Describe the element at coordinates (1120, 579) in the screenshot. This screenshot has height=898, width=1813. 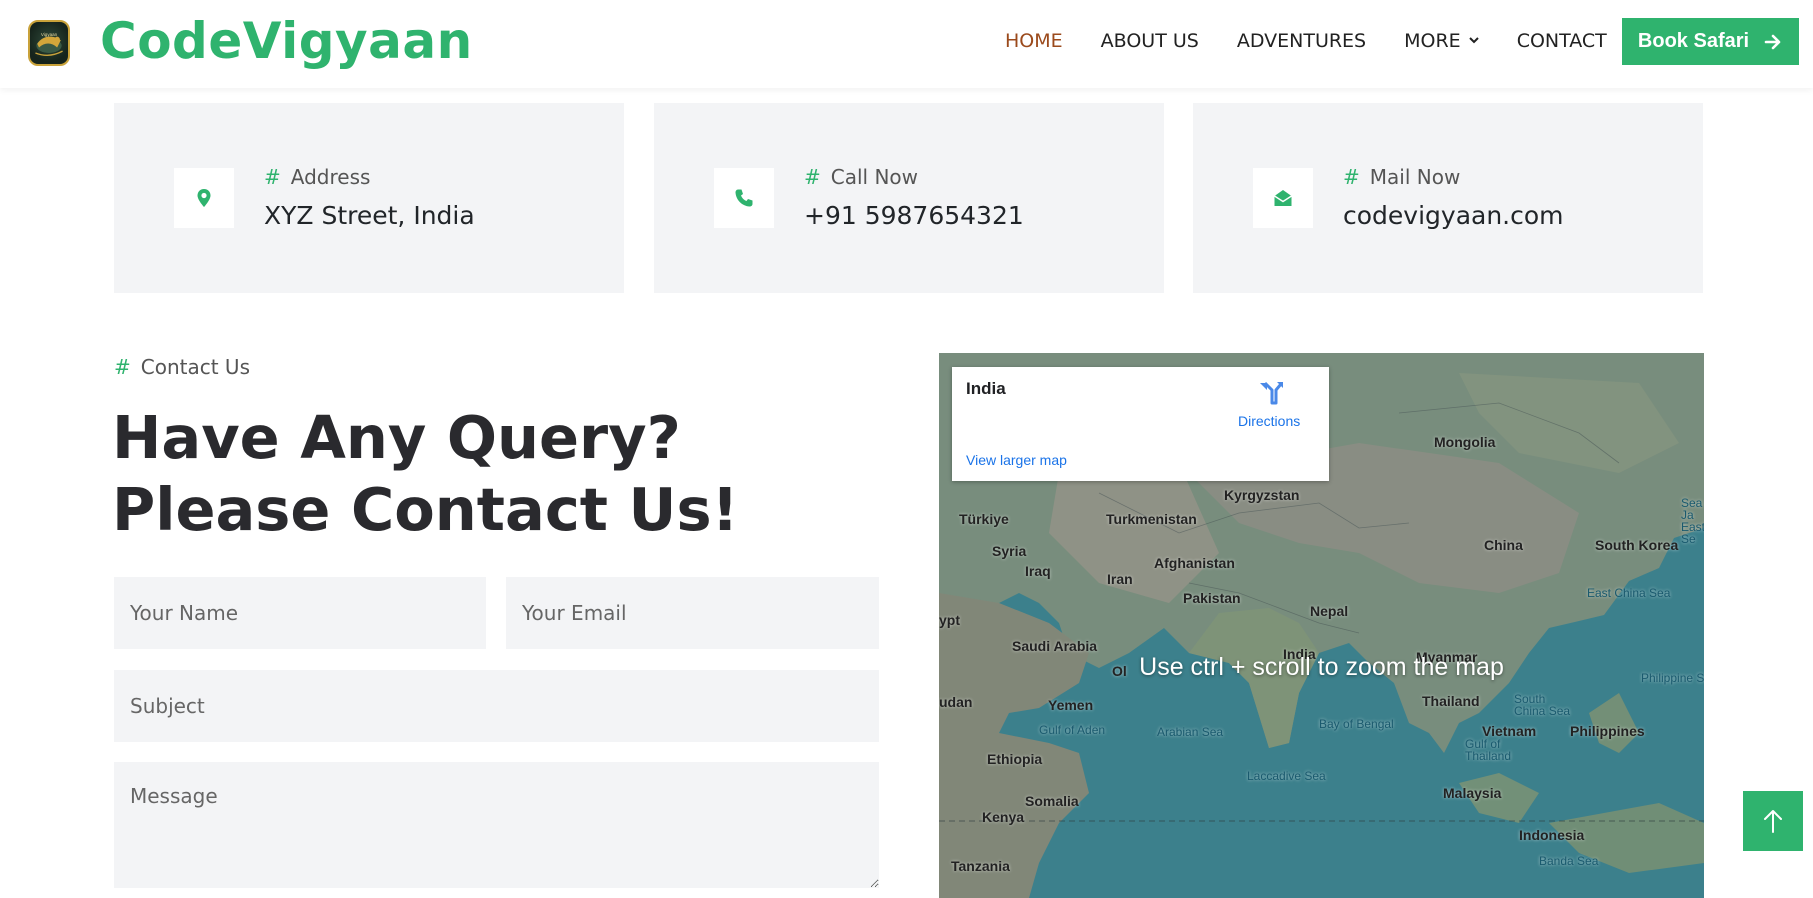
I see `map-label: Iran` at that location.